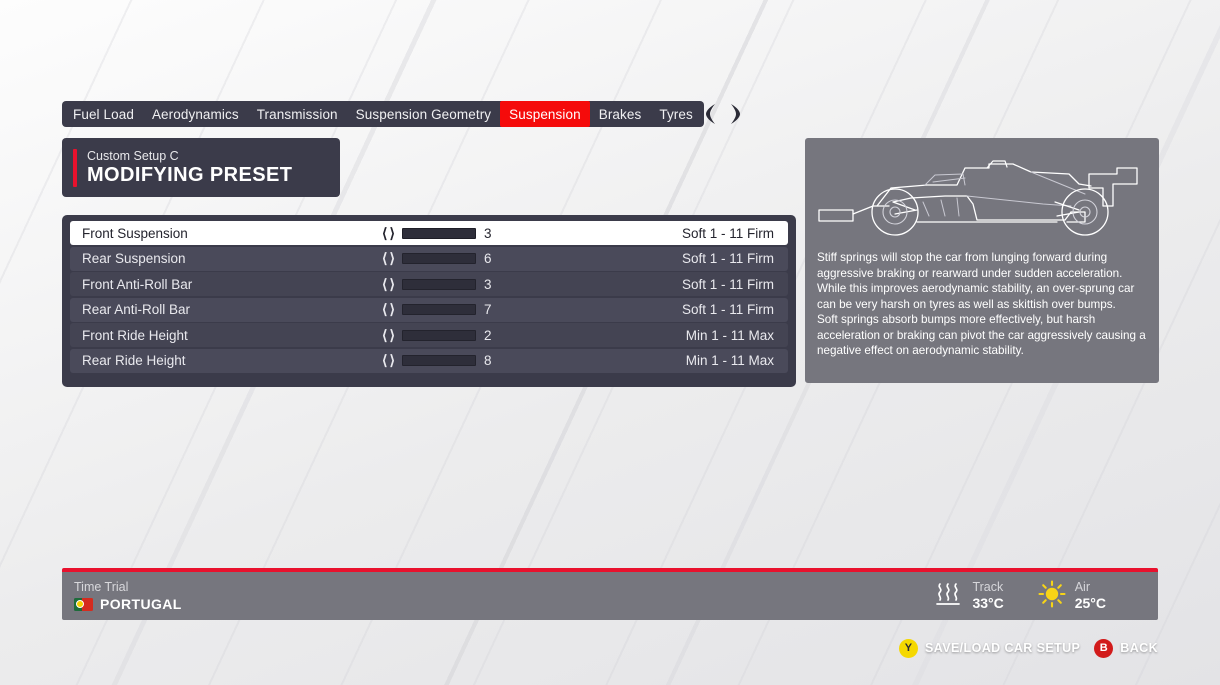 This screenshot has width=1220, height=685. I want to click on row-label: Front Suspension, so click(135, 233).